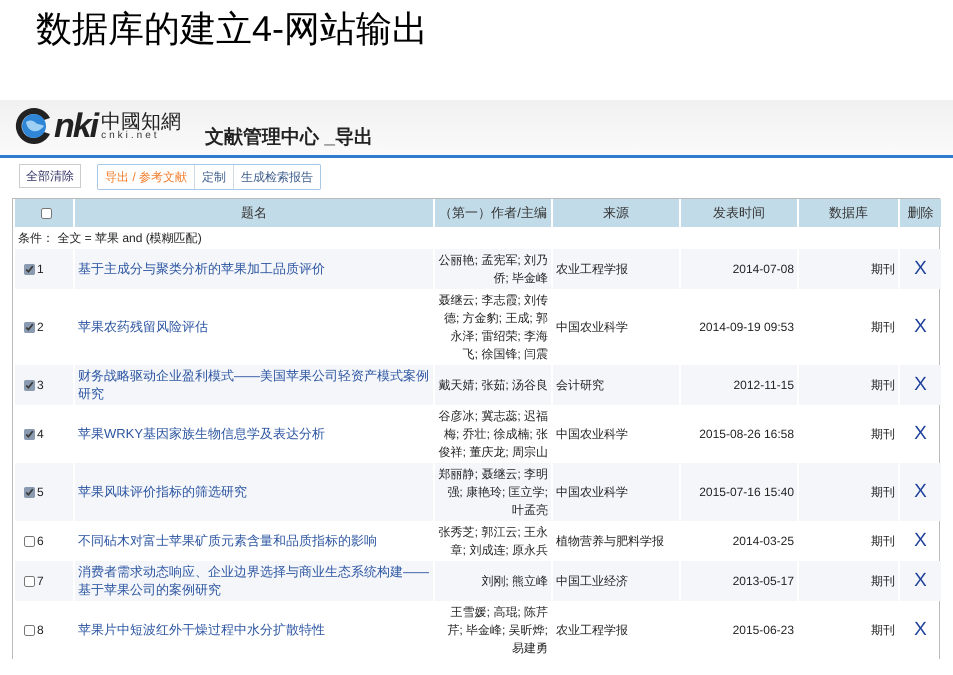 The width and height of the screenshot is (953, 675). Describe the element at coordinates (763, 541) in the screenshot. I see `date-cell-text: 2014-03-25` at that location.